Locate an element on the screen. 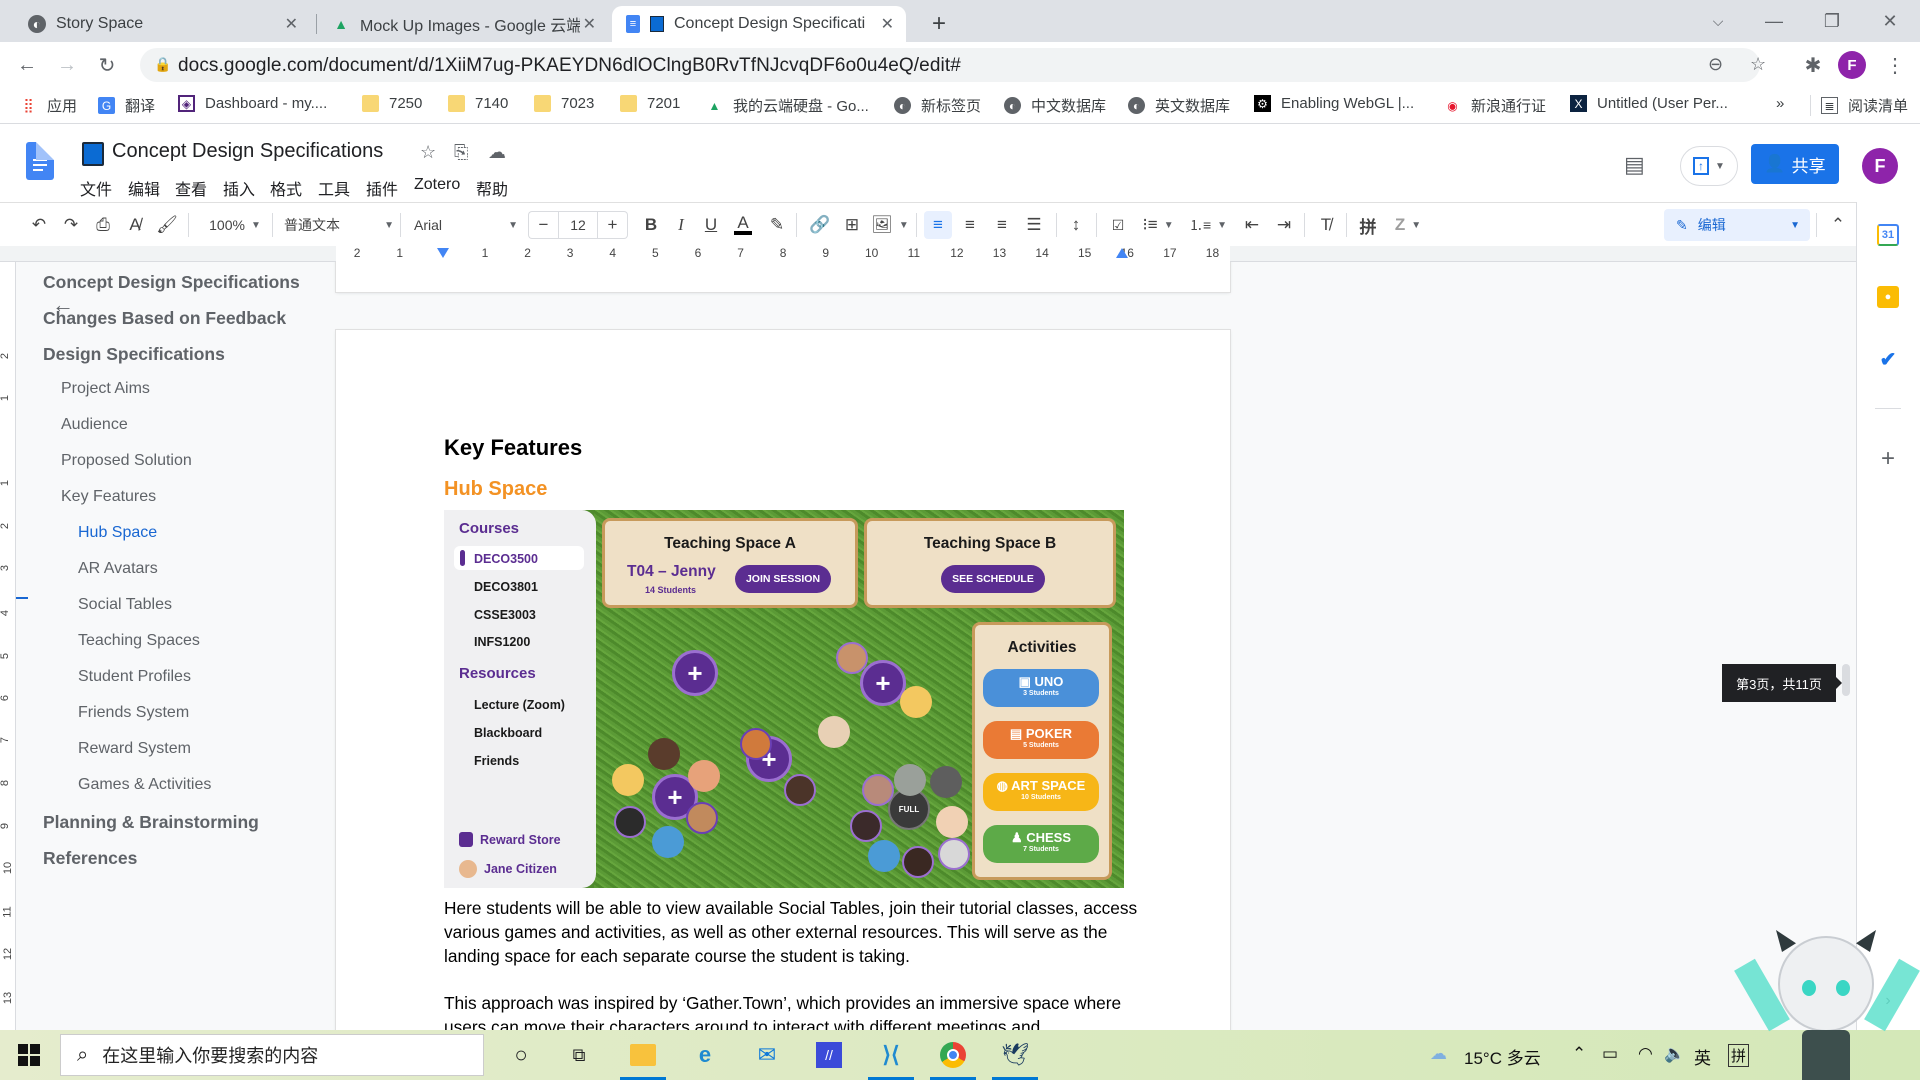 This screenshot has height=1080, width=1920. outline-item: Hub Space is located at coordinates (117, 533).